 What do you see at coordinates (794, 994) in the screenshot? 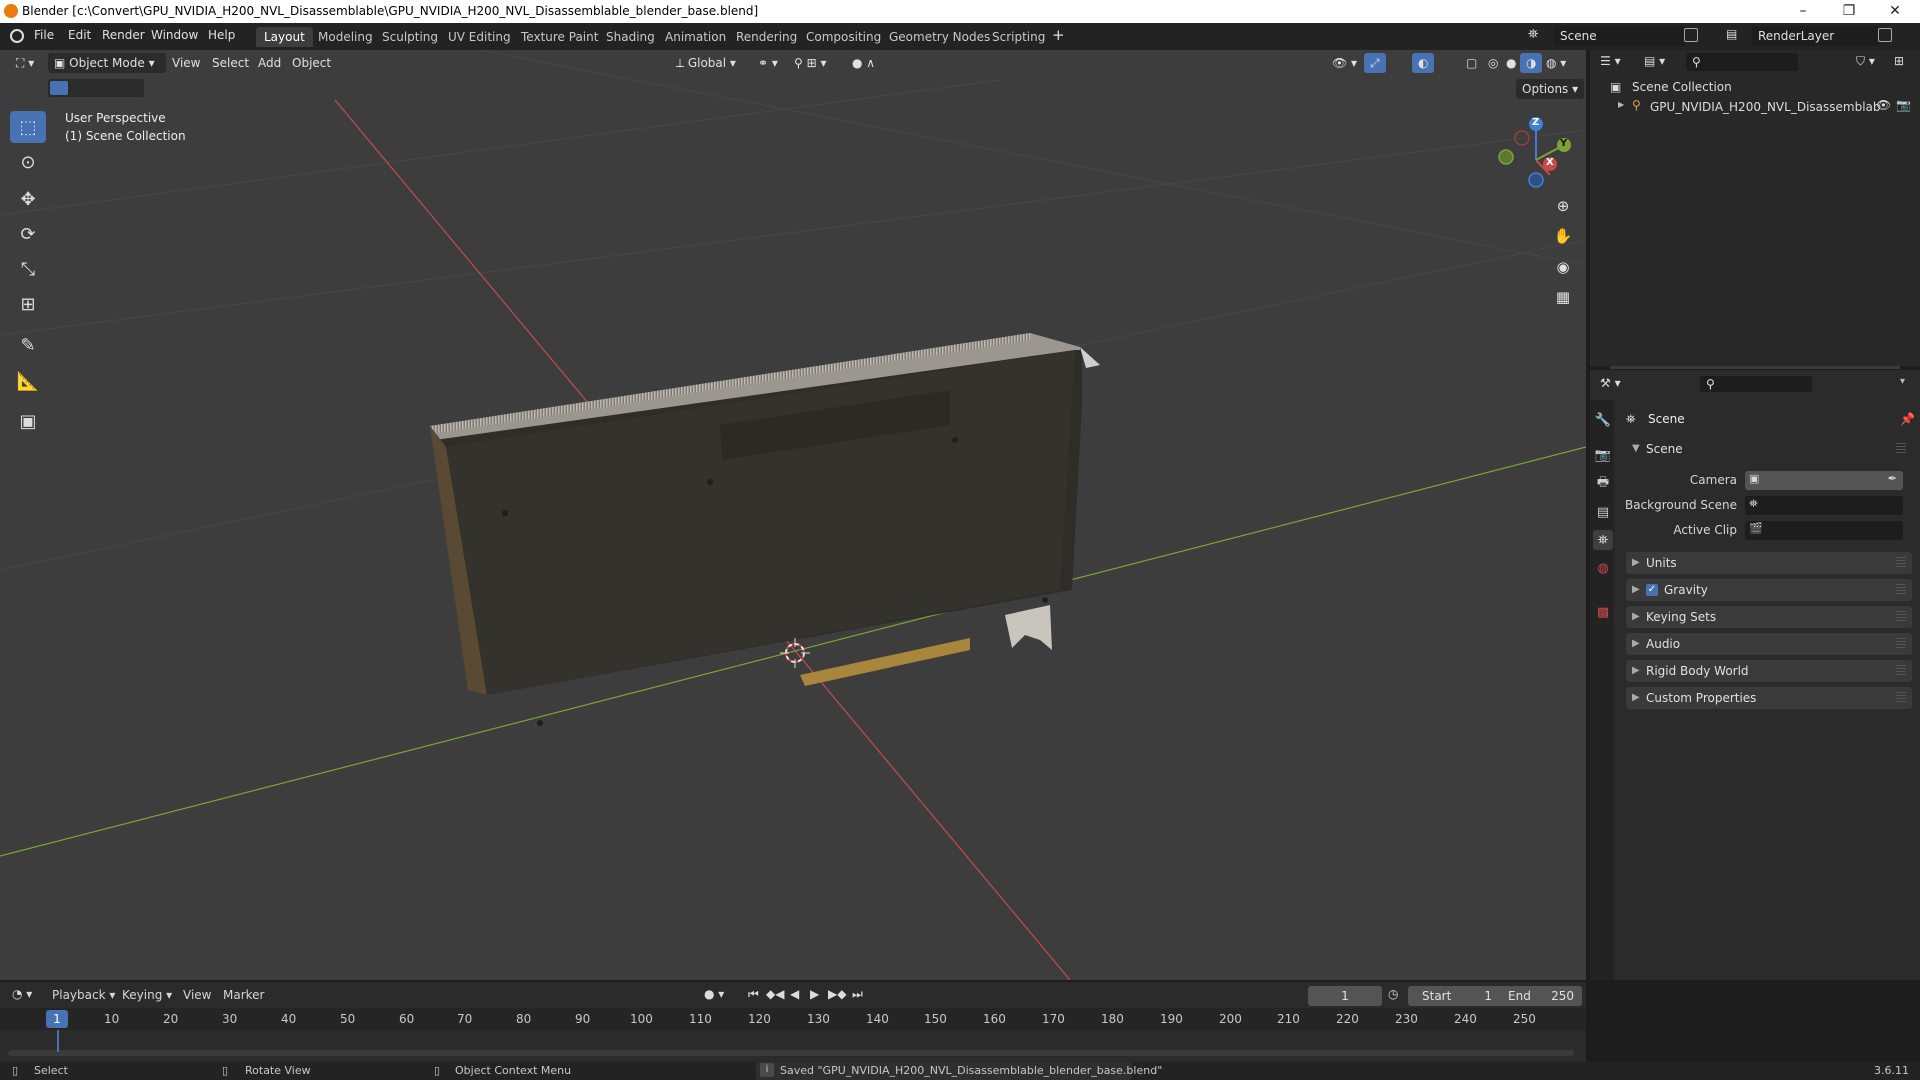
I see `play-reverse-icon: ◀` at bounding box center [794, 994].